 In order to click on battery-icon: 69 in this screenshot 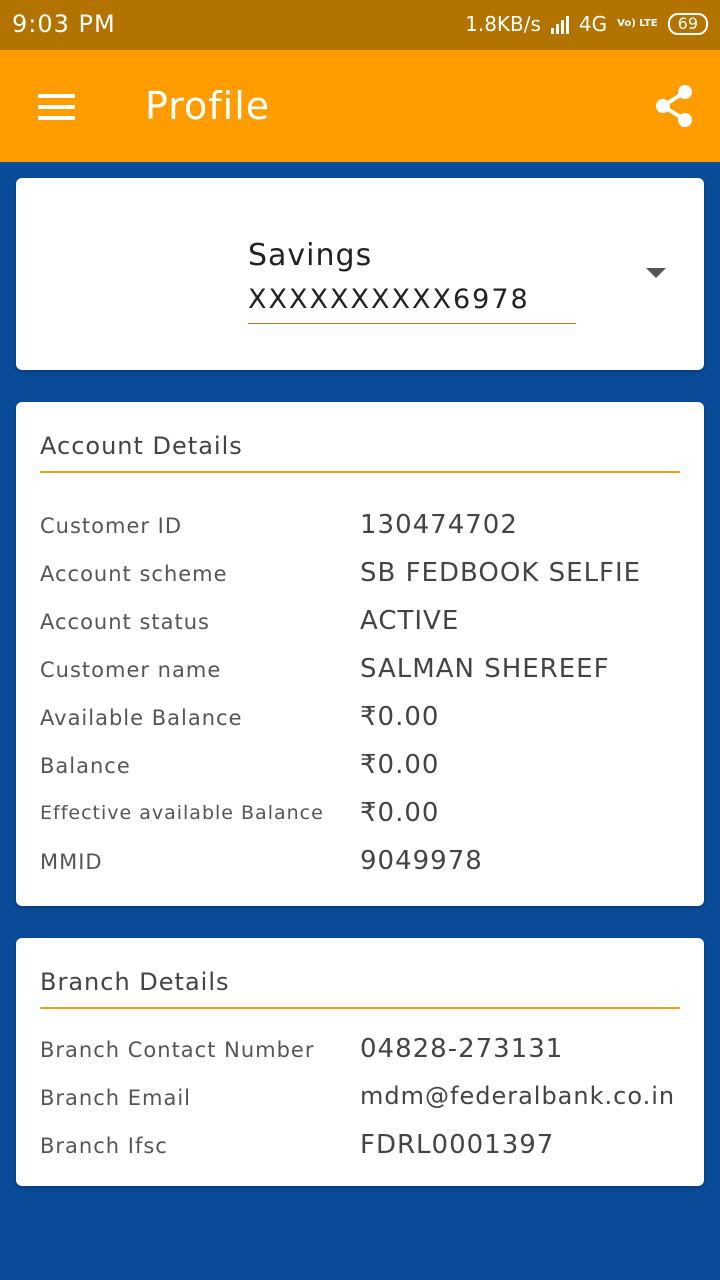, I will do `click(687, 24)`.